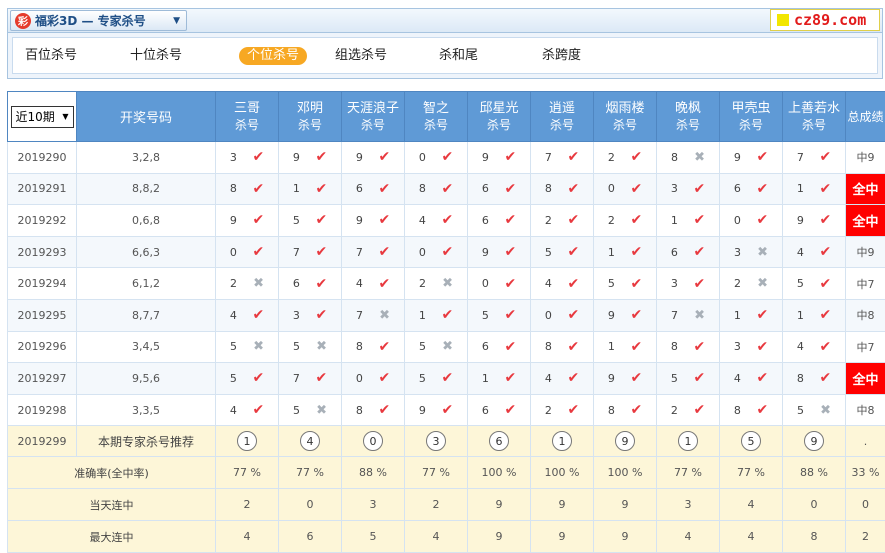  Describe the element at coordinates (675, 157) in the screenshot. I see `pick-number: 8` at that location.